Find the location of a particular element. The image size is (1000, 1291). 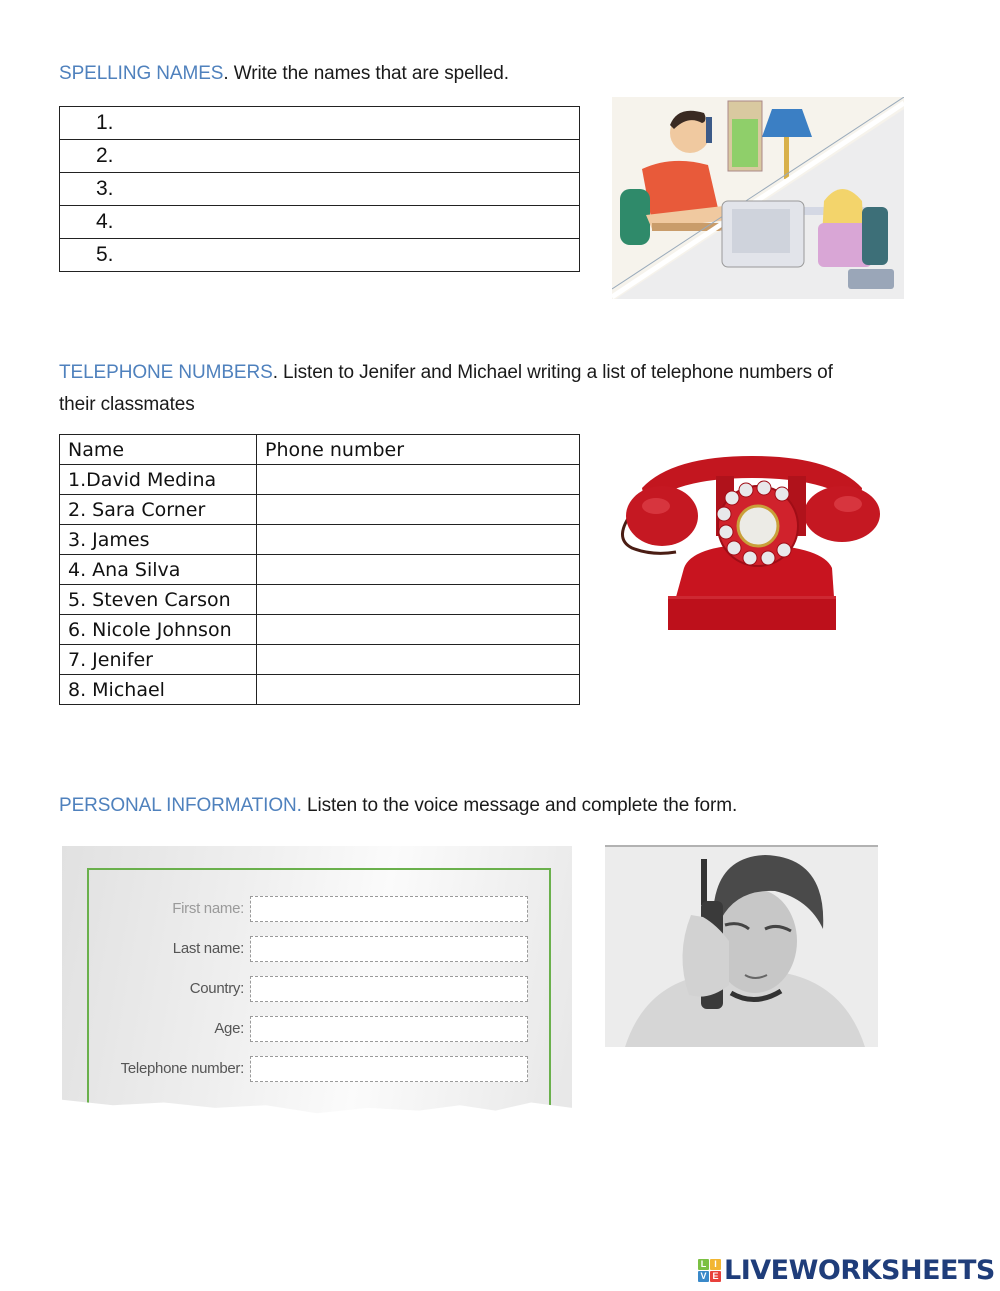

telephone-number-field is located at coordinates (389, 1069).